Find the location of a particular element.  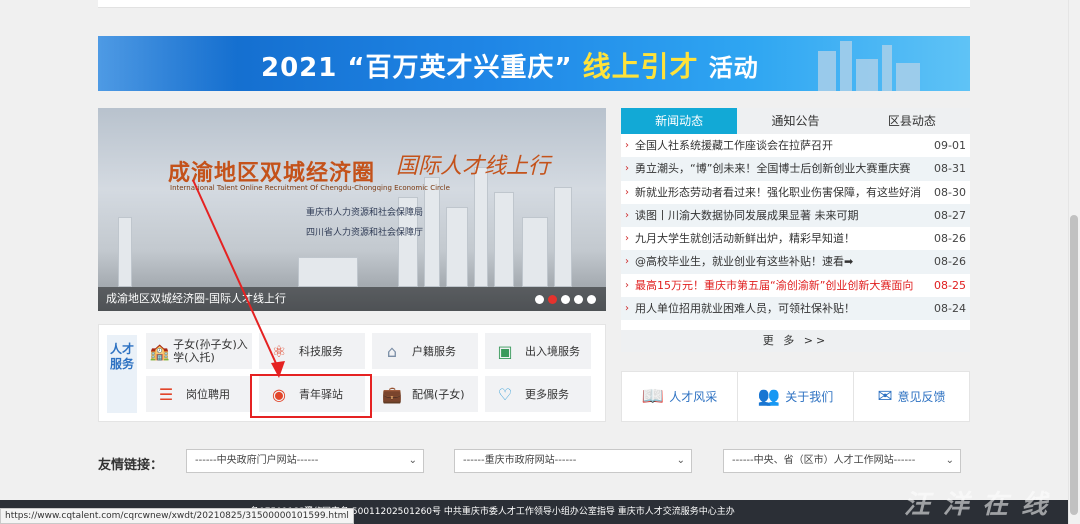

news-title: 九月大学生就创活动新鲜出炉，精彩早知道！ is located at coordinates (781, 238).